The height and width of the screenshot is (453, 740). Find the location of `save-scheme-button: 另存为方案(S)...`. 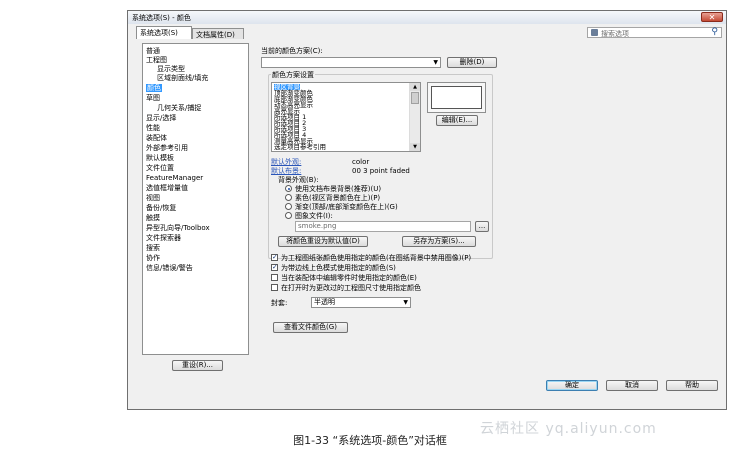

save-scheme-button: 另存为方案(S)... is located at coordinates (439, 241).